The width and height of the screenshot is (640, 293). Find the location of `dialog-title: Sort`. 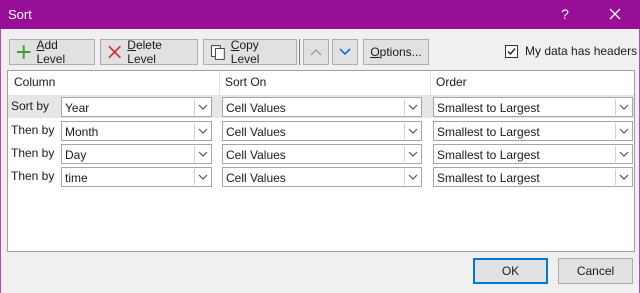

dialog-title: Sort is located at coordinates (20, 14).